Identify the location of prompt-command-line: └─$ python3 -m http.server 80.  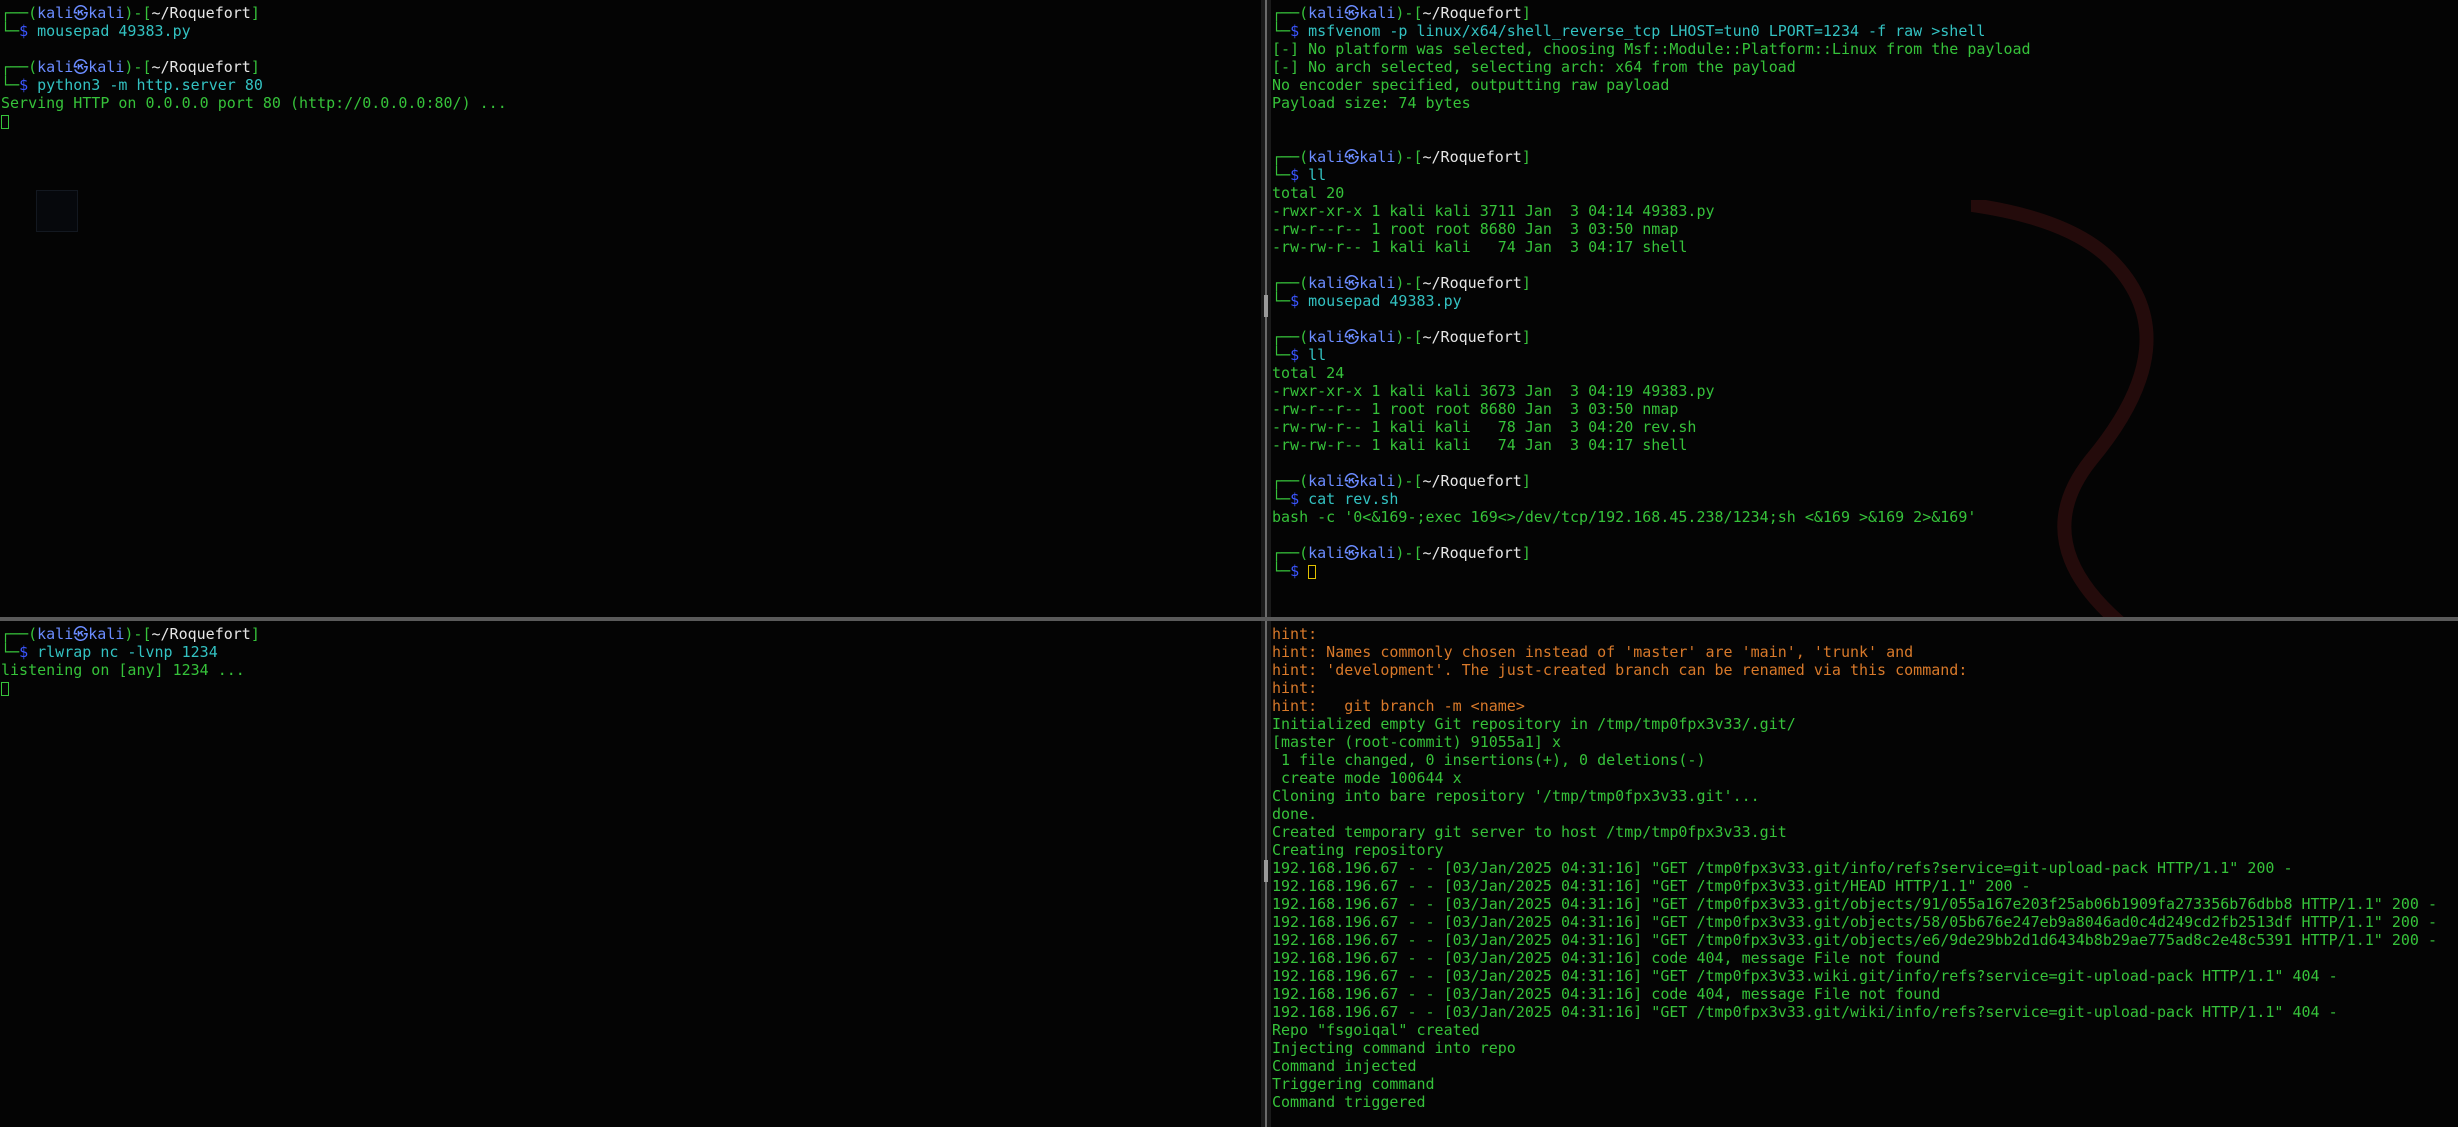
(631, 85).